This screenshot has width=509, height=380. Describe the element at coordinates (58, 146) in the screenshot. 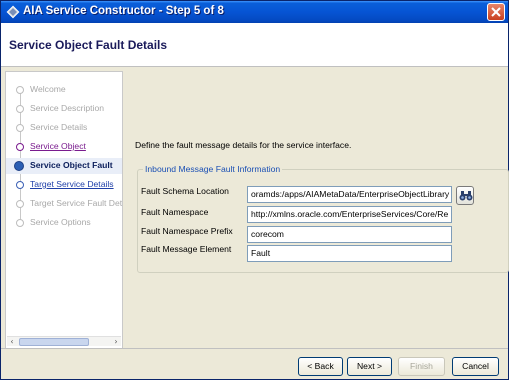

I see `step-label: Service Object` at that location.